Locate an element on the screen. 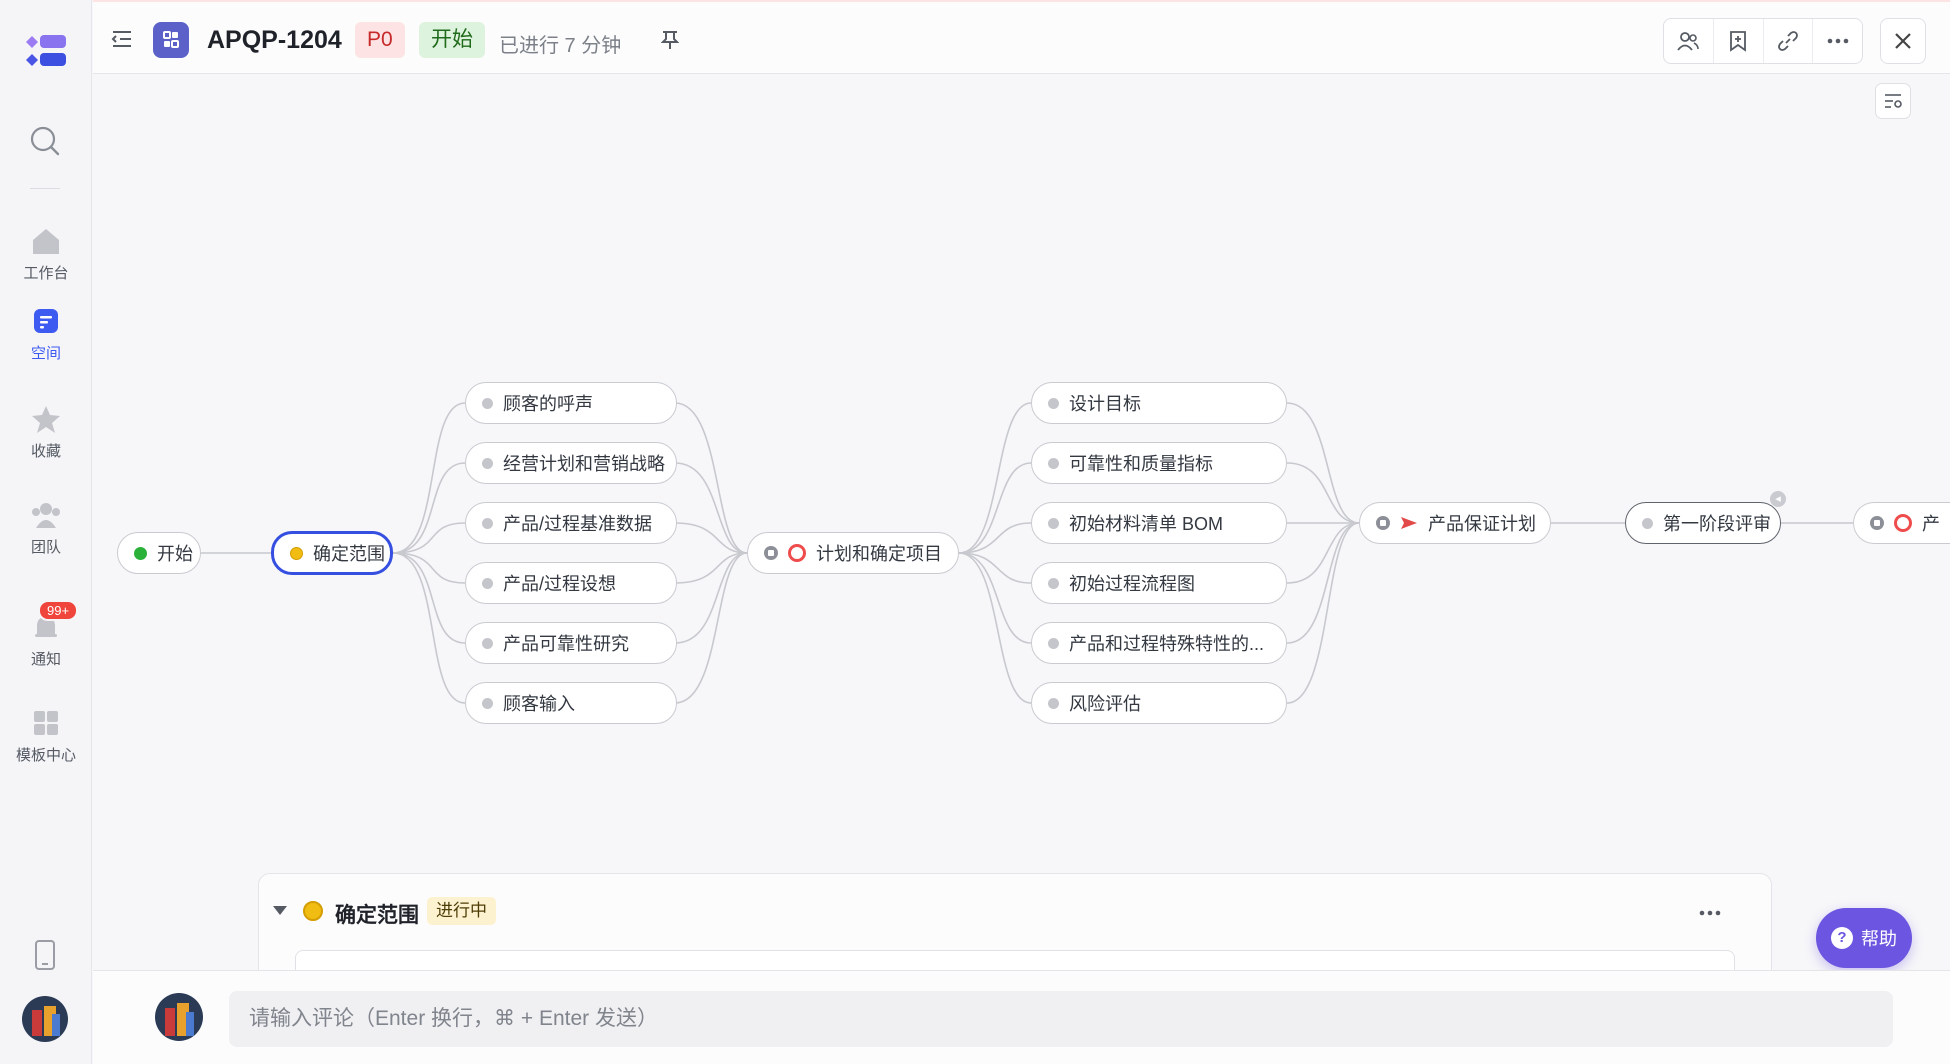  end-marker-icon: ◂ is located at coordinates (1778, 499).